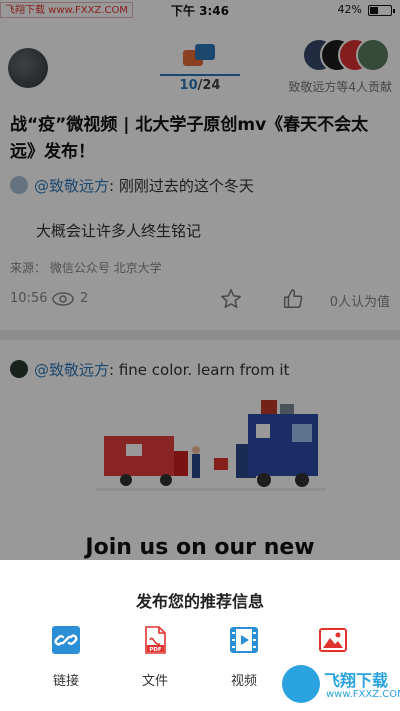  I want to click on option-file: PDF 文件, so click(155, 657).